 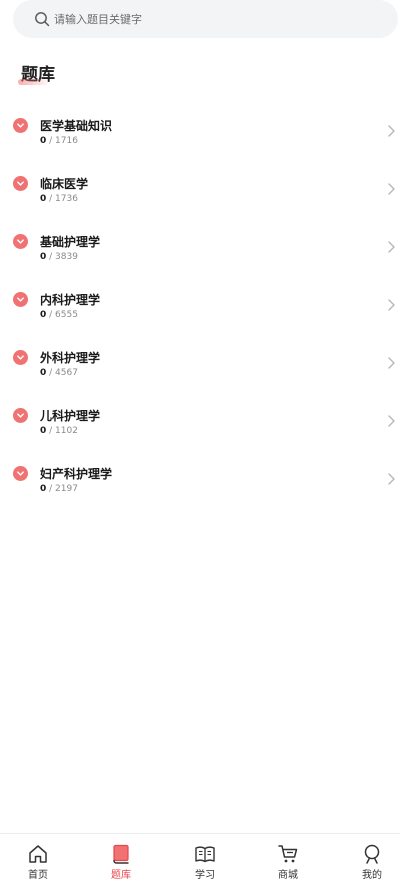 What do you see at coordinates (64, 184) in the screenshot?
I see `subject-name: 临床医学` at bounding box center [64, 184].